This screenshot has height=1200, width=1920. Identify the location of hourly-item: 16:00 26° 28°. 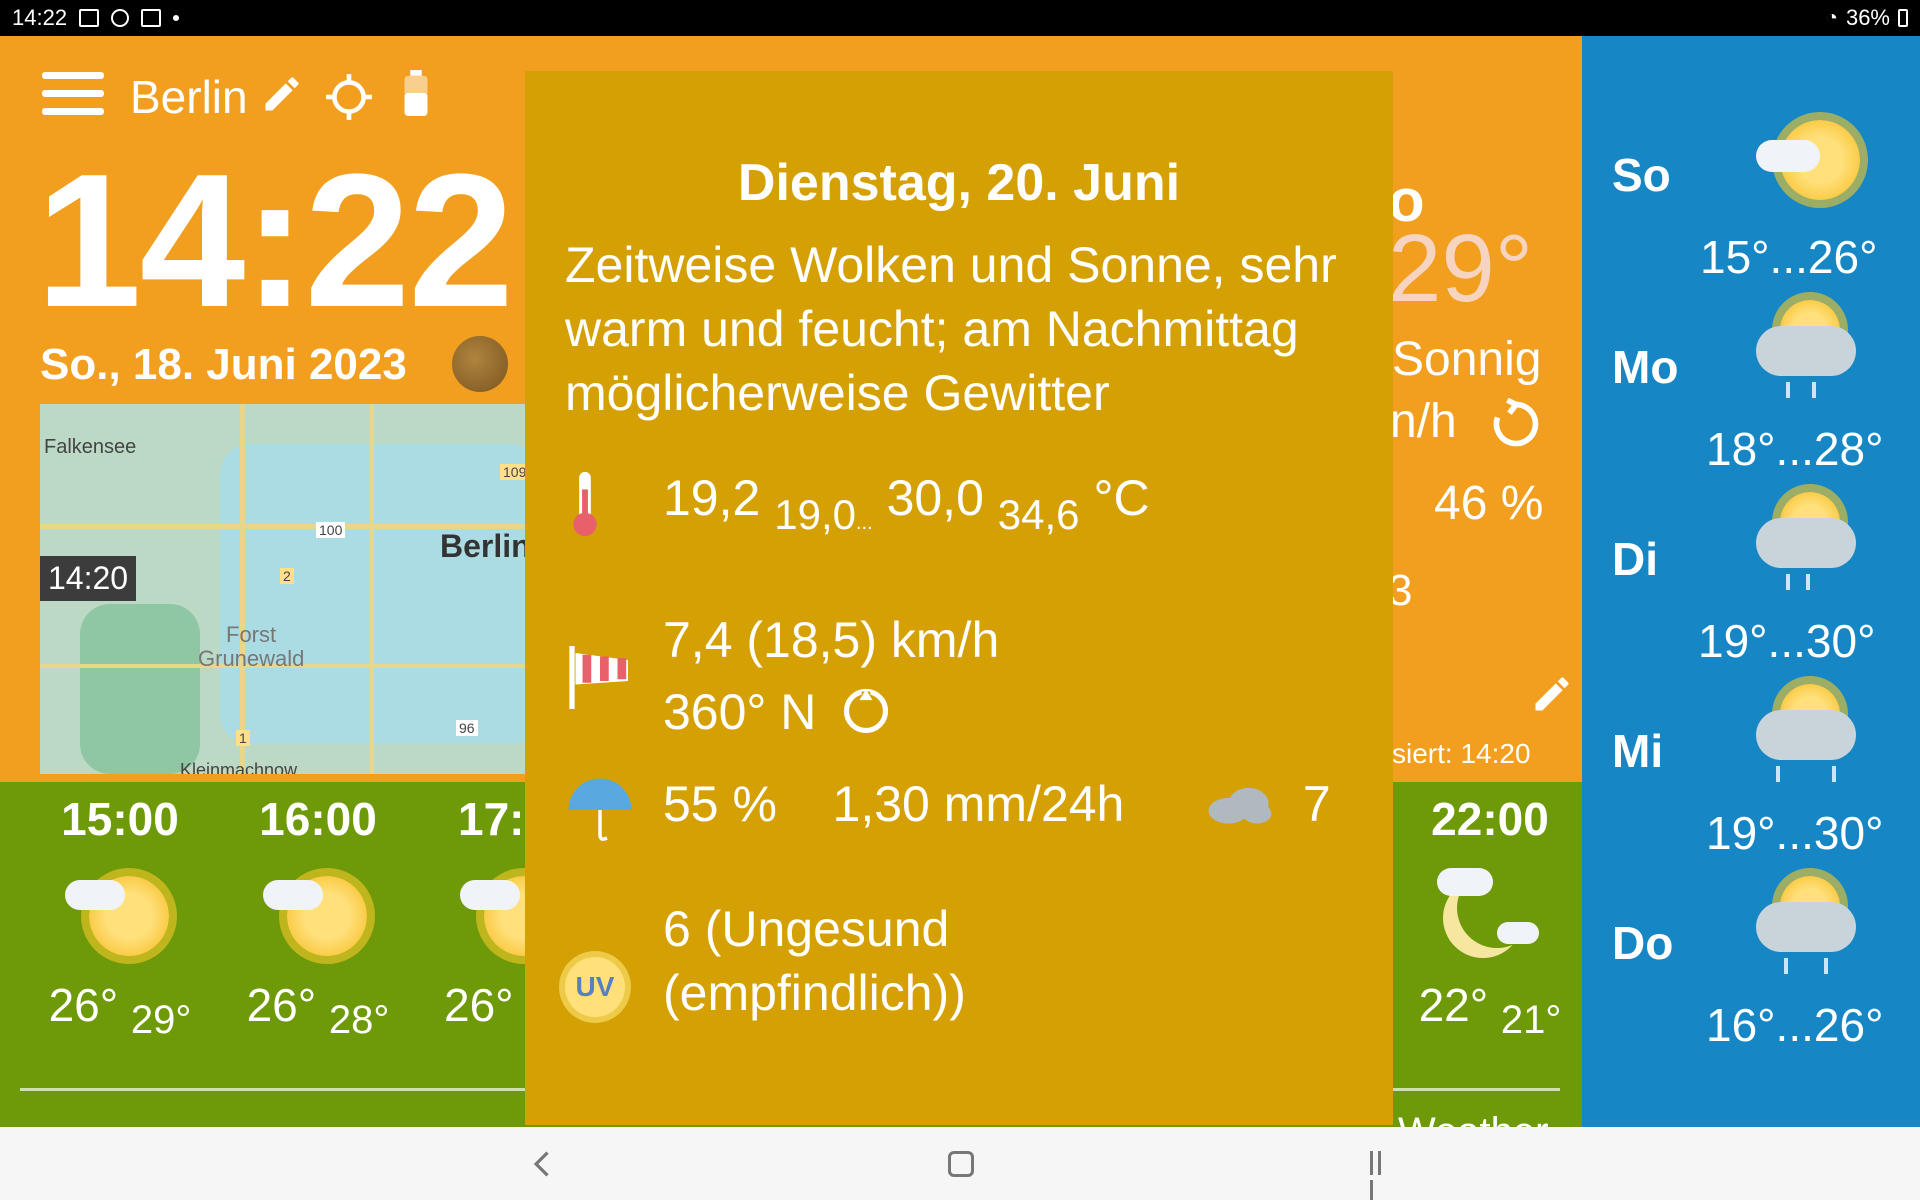
(318, 917).